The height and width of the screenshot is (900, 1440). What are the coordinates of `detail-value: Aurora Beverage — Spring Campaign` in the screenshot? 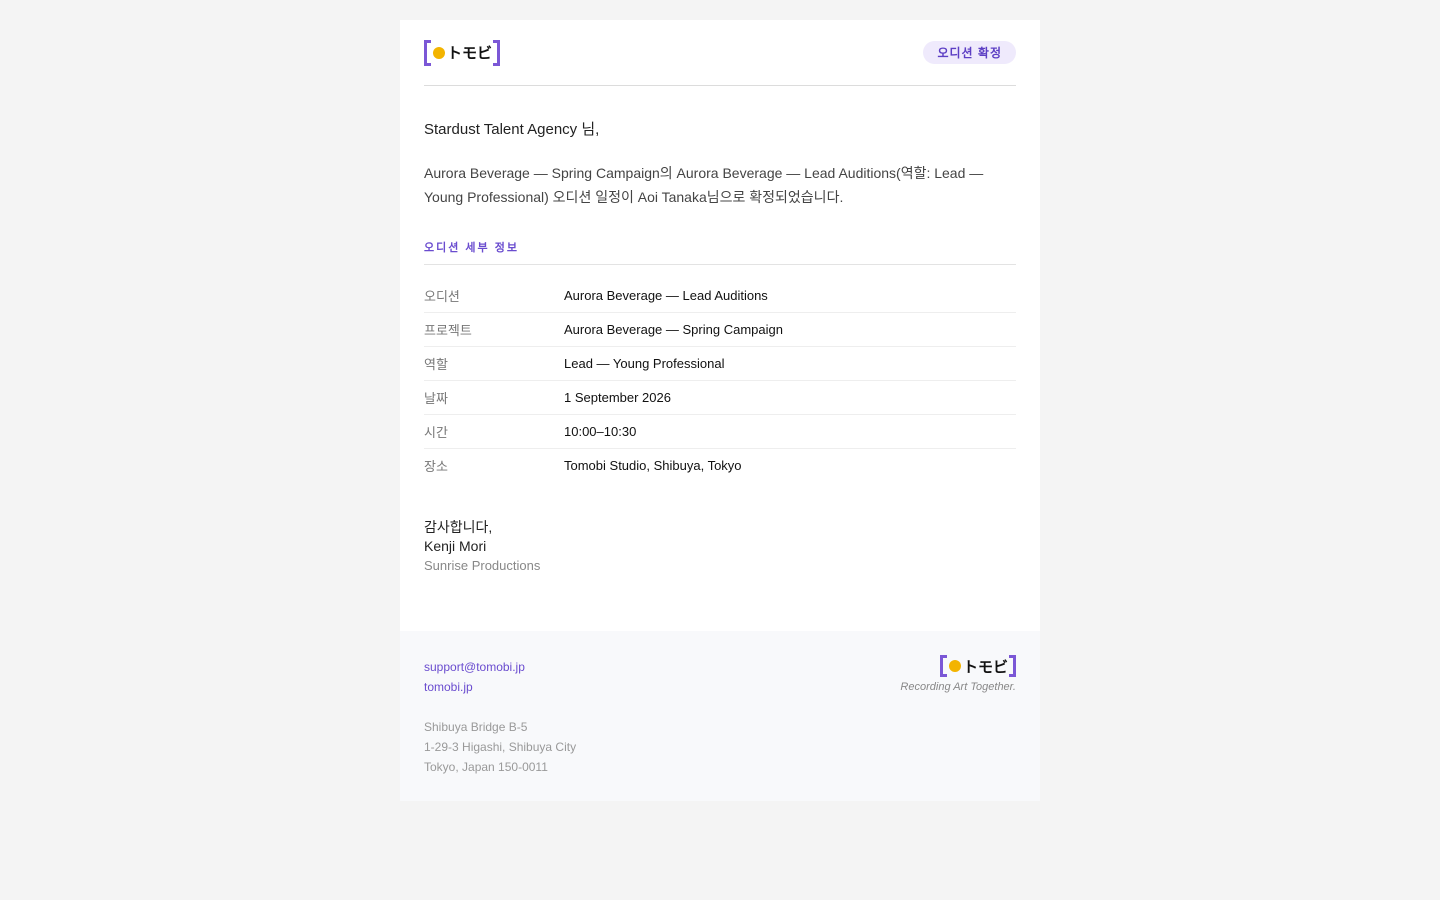 It's located at (673, 329).